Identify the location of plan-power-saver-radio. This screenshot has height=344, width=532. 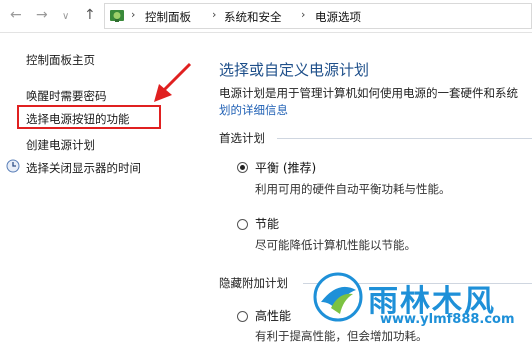
(242, 224).